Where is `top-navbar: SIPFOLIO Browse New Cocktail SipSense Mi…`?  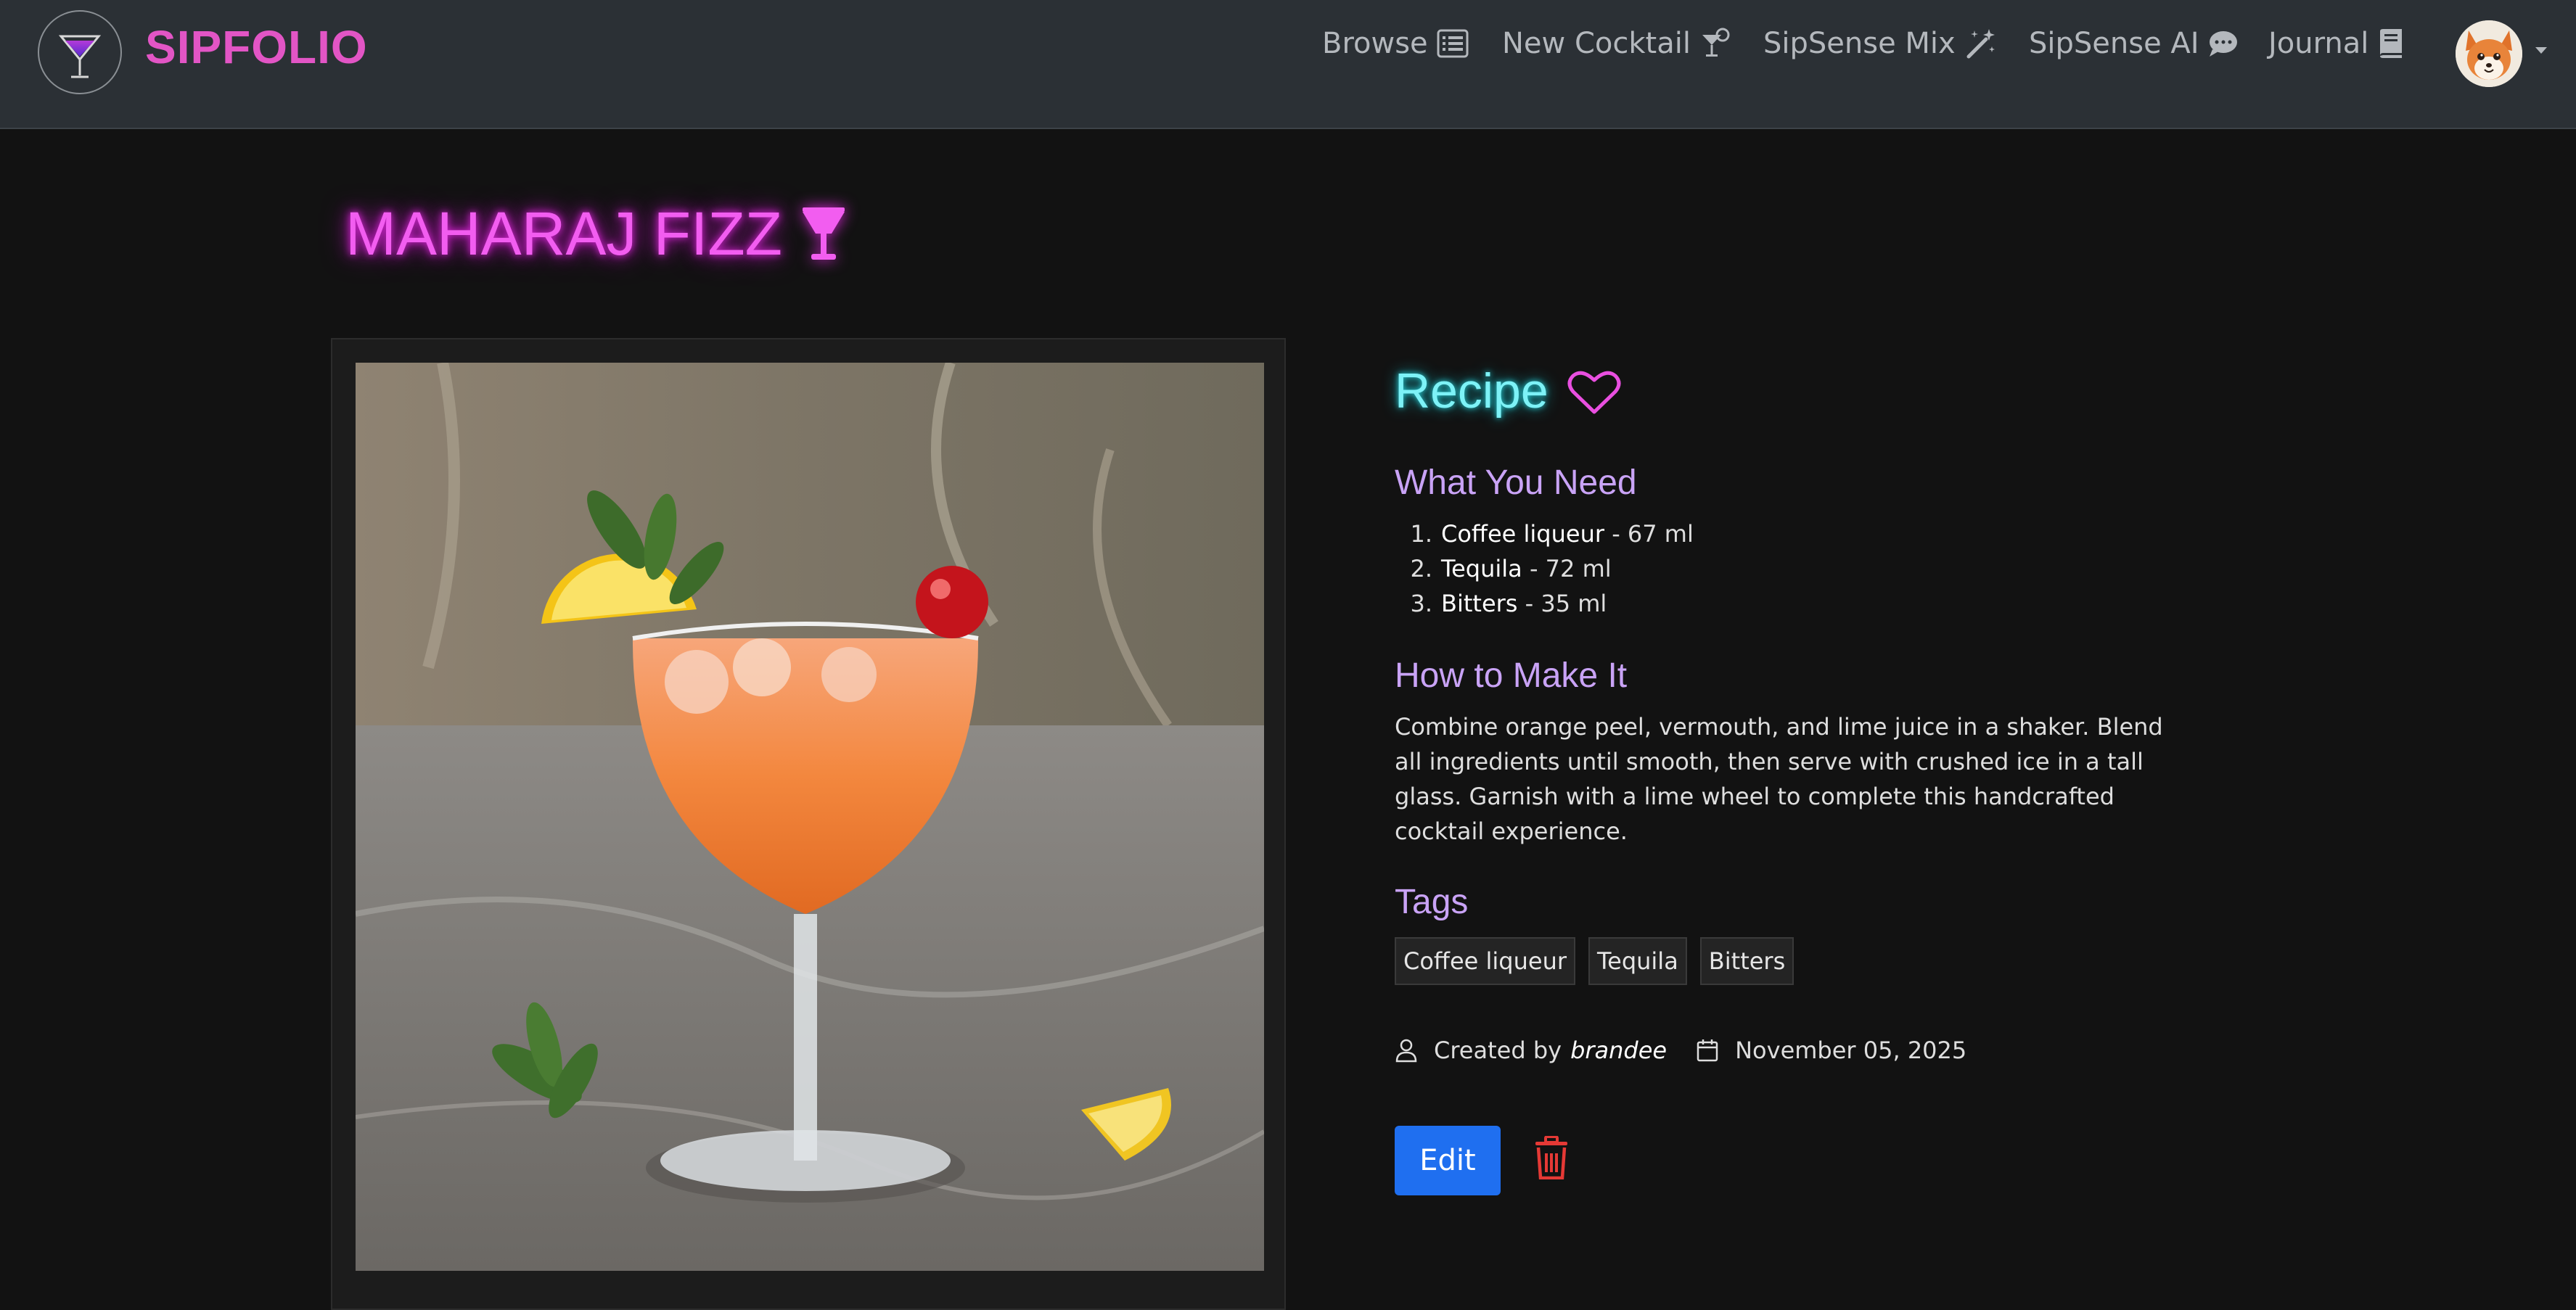
top-navbar: SIPFOLIO Browse New Cocktail SipSense Mi… is located at coordinates (1288, 64).